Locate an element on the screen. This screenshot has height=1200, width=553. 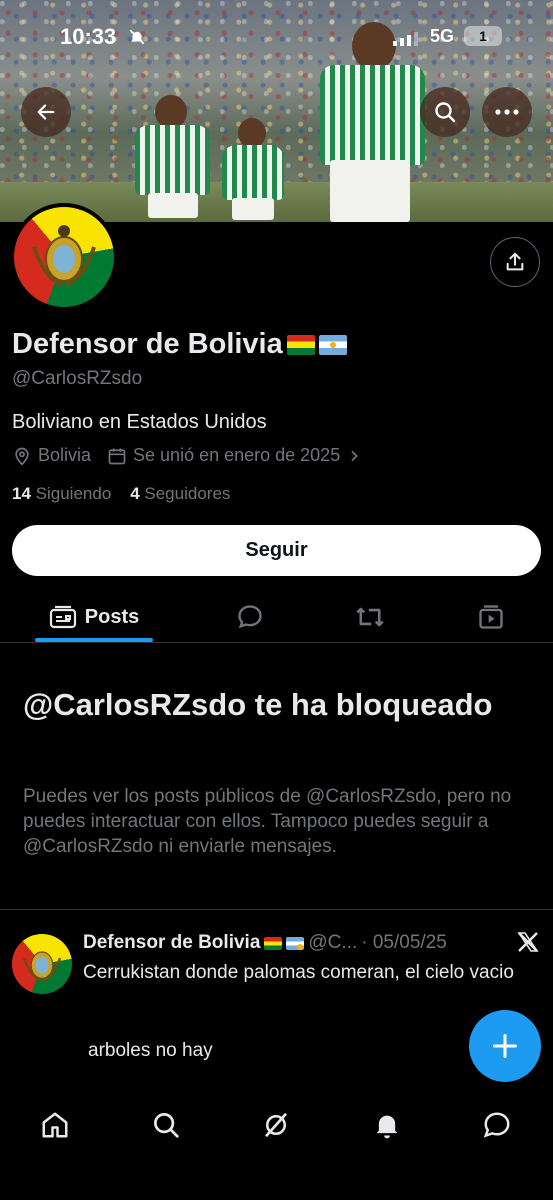
back-button is located at coordinates (46, 112).